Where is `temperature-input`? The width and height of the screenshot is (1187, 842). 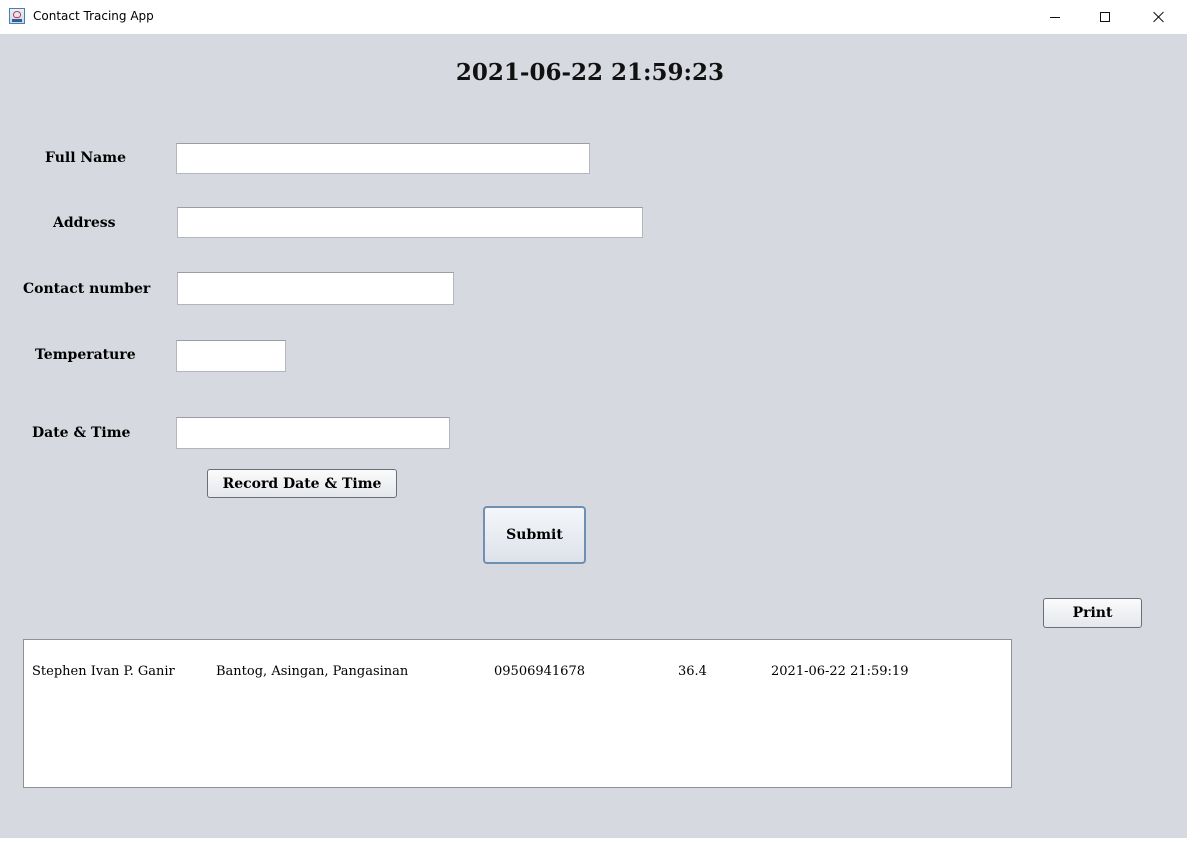 temperature-input is located at coordinates (231, 356).